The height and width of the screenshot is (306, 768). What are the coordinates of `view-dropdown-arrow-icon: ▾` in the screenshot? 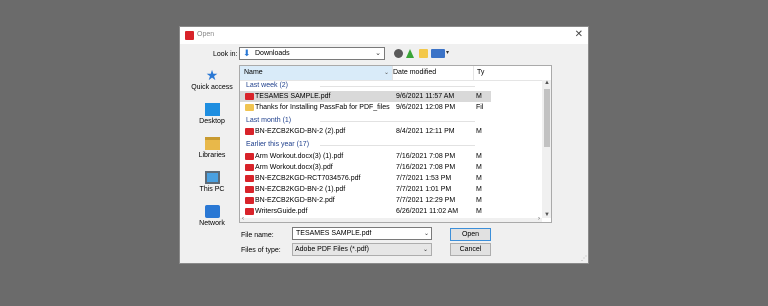 It's located at (447, 52).